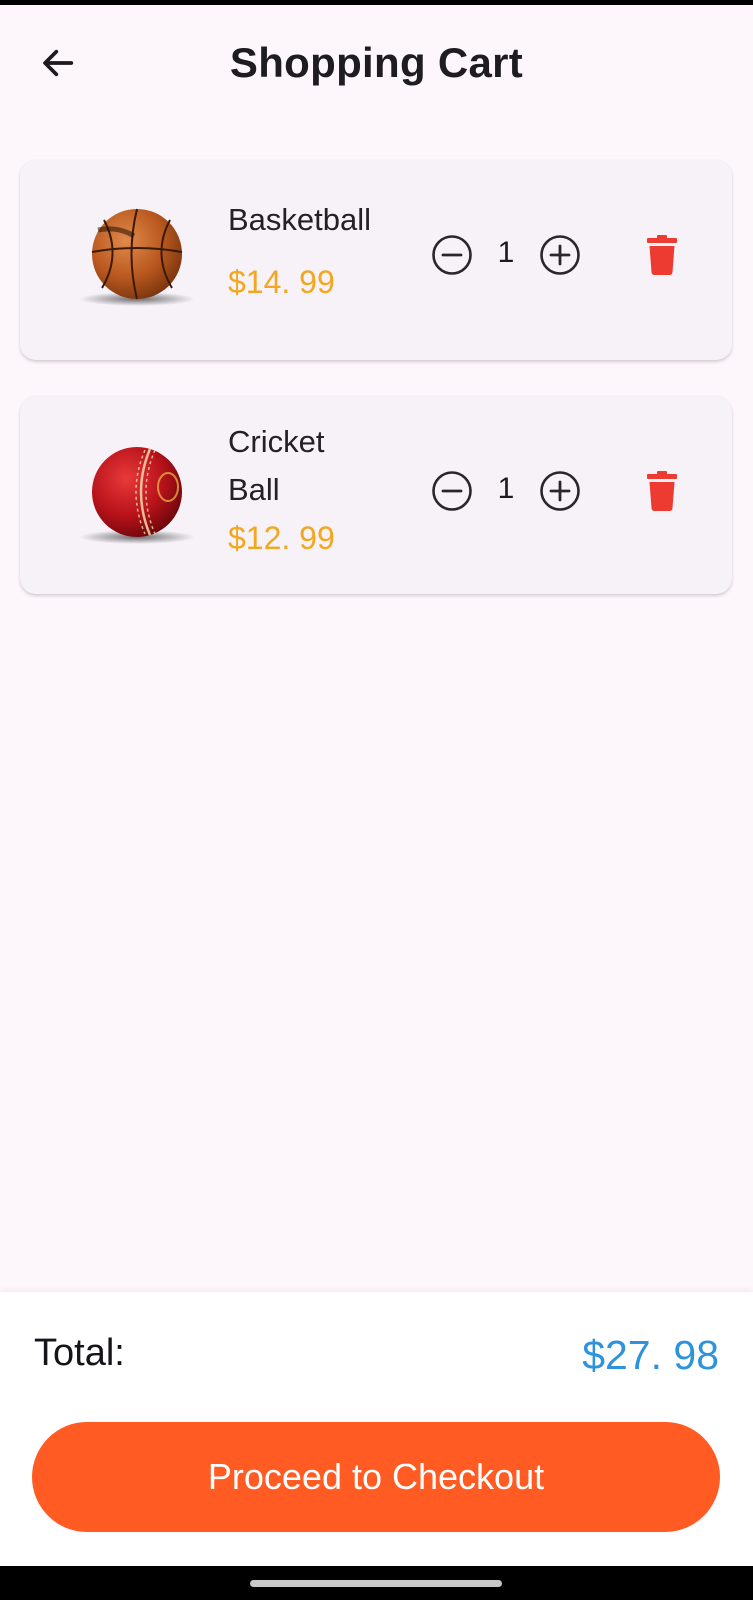 The image size is (753, 1600). What do you see at coordinates (376, 260) in the screenshot?
I see `cart-item-basketball: Basketball $14. 99 1` at bounding box center [376, 260].